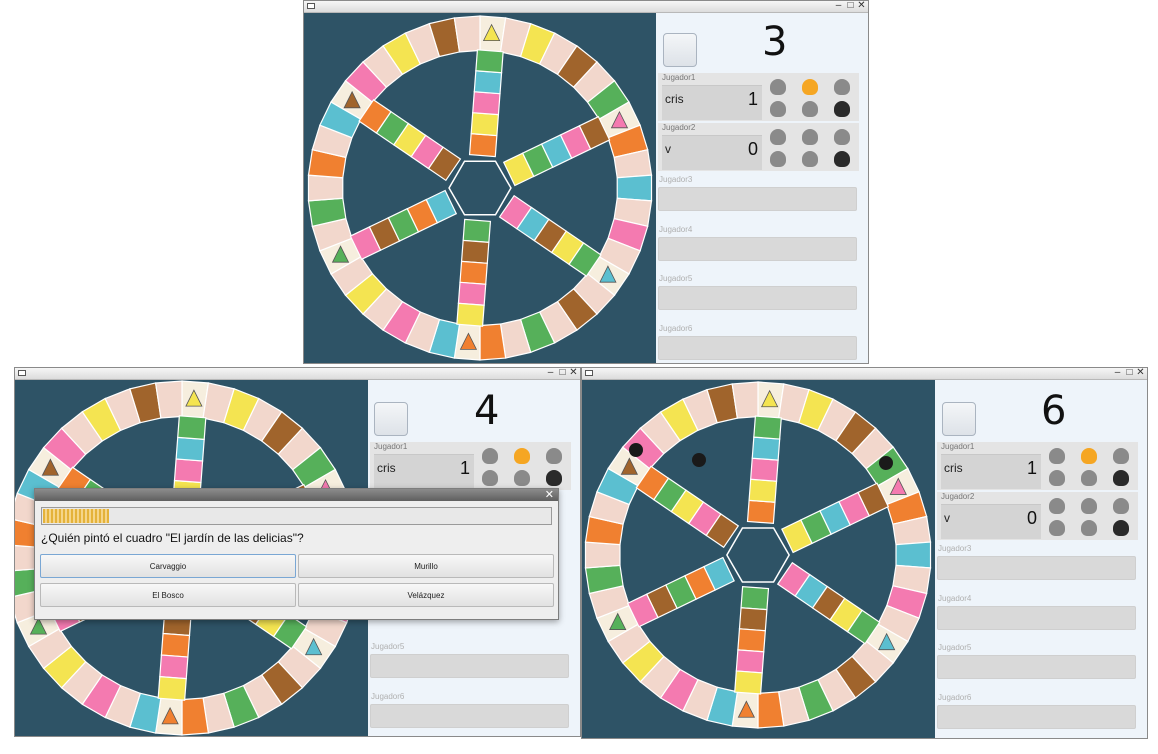 This screenshot has height=754, width=1158. What do you see at coordinates (947, 518) in the screenshot?
I see `player-name: v` at bounding box center [947, 518].